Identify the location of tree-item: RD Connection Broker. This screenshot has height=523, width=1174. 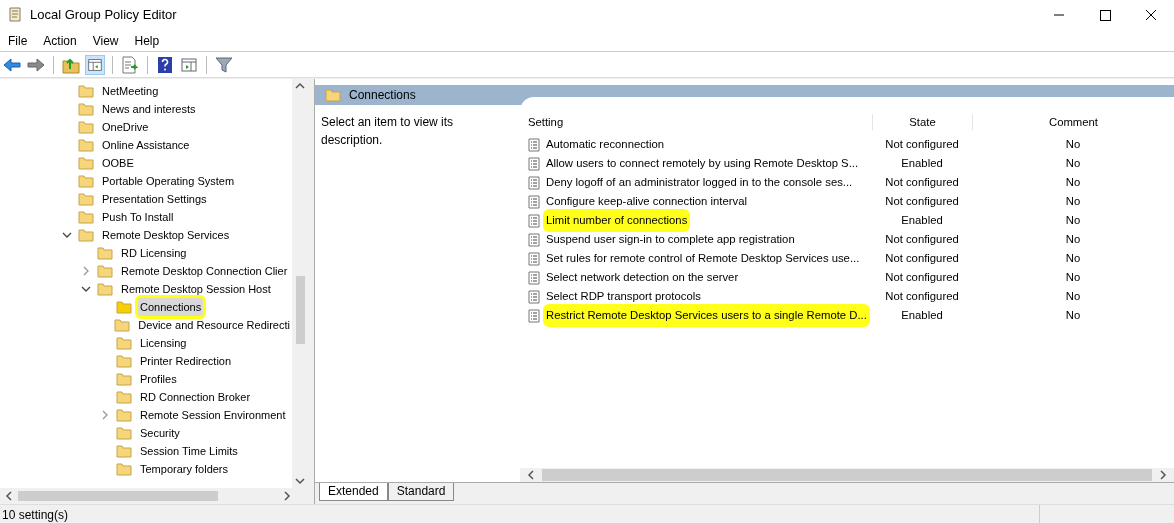
(195, 397).